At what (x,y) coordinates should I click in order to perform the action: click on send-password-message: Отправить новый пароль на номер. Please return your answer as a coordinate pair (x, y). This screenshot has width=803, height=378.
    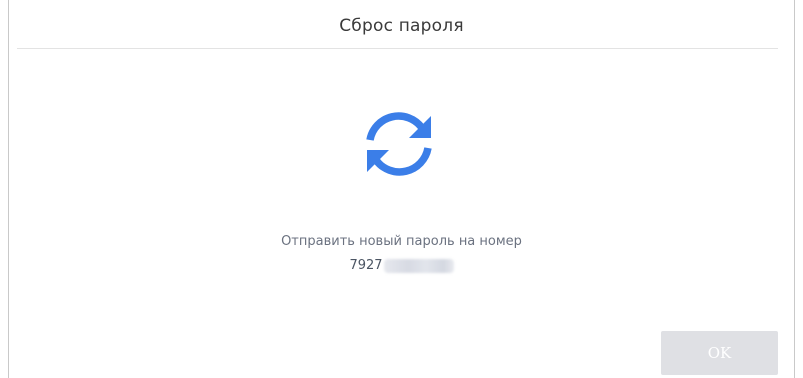
    Looking at the image, I should click on (401, 241).